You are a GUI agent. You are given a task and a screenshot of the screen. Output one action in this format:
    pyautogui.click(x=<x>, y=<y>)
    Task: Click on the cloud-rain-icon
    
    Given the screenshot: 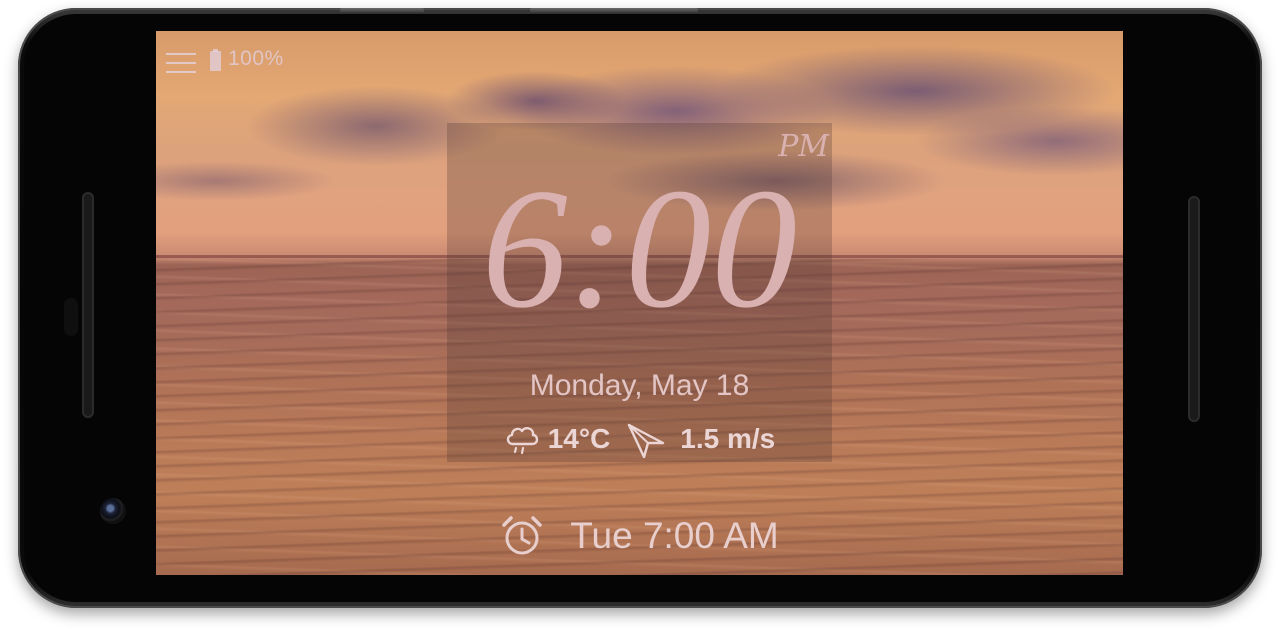 What is the action you would take?
    pyautogui.click(x=522, y=441)
    